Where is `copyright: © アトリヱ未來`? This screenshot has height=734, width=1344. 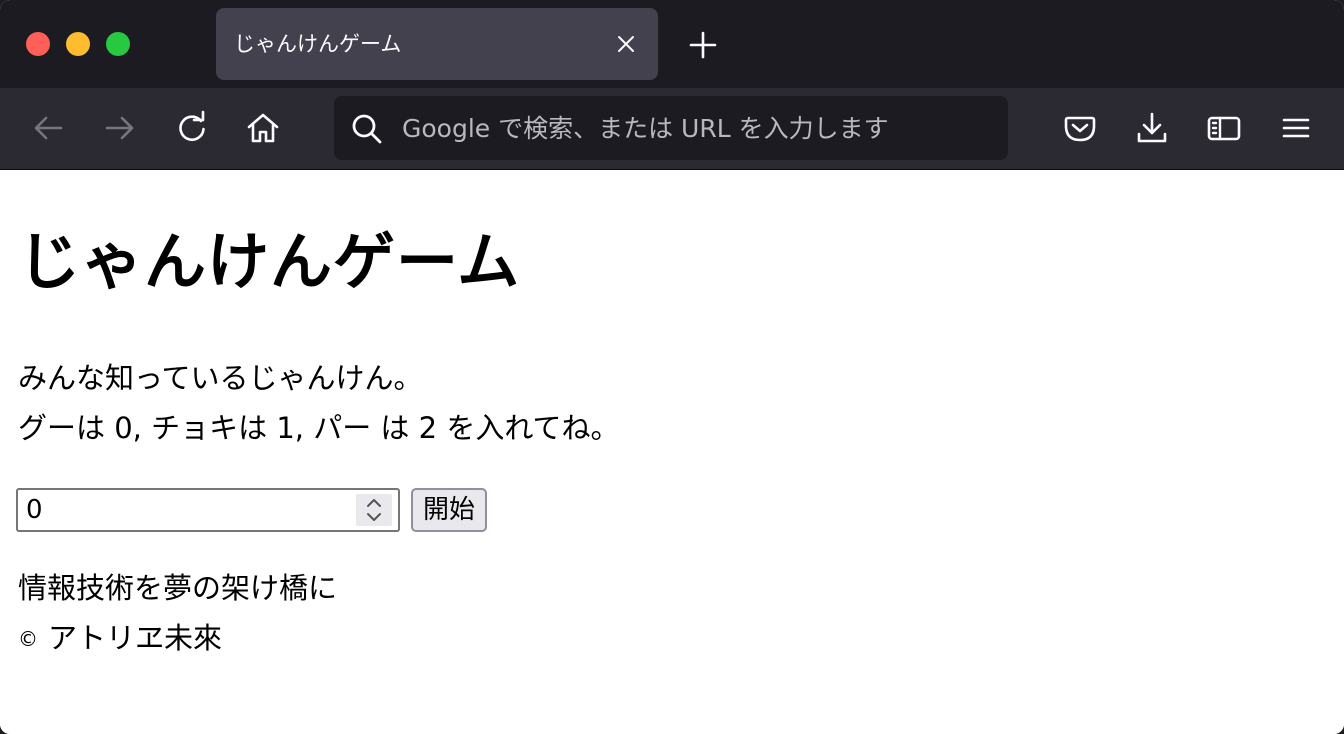
copyright: © アトリヱ未來 is located at coordinates (120, 638).